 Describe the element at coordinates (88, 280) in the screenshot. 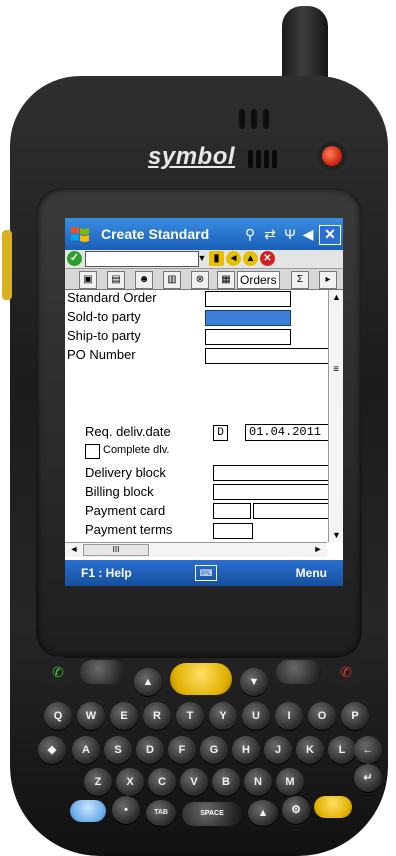

I see `overview-icon: ▣` at that location.